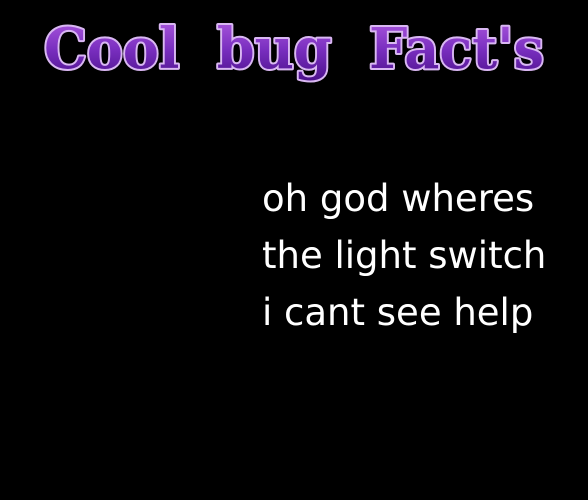 The image size is (588, 500). Describe the element at coordinates (398, 198) in the screenshot. I see `caption-line-1: oh god wheres` at that location.